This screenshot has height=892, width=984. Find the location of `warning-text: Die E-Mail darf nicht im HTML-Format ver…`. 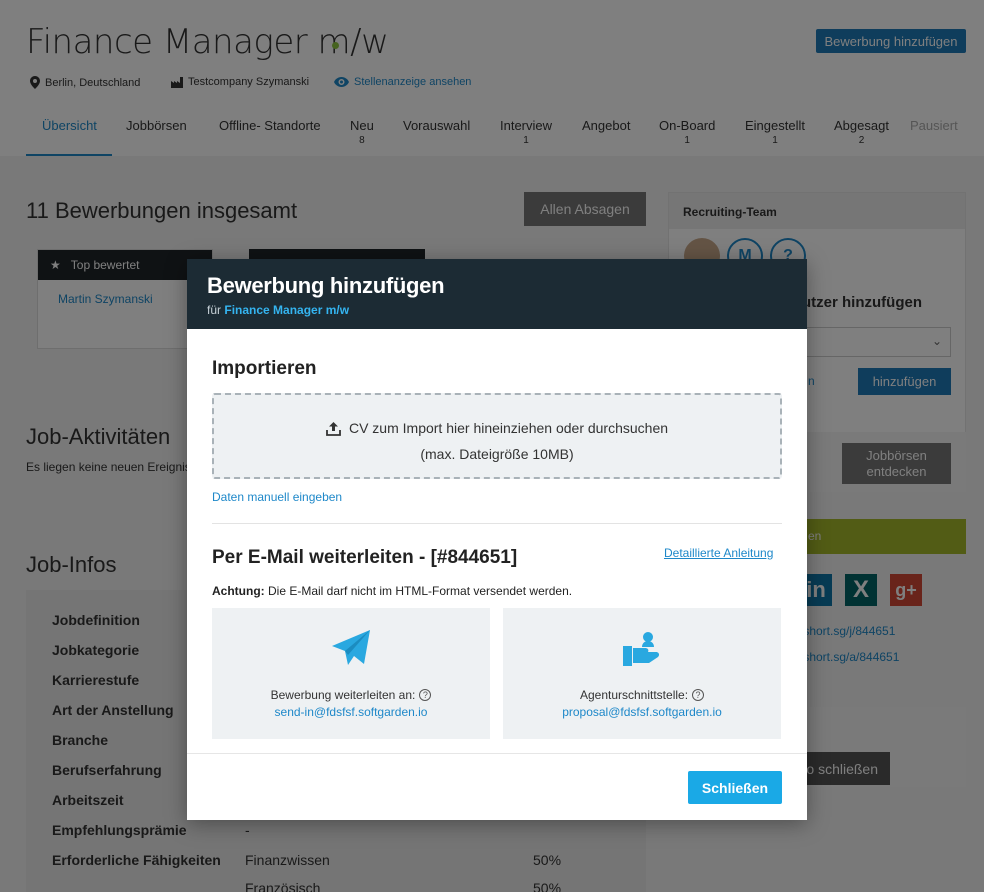

warning-text: Die E-Mail darf nicht im HTML-Format ver… is located at coordinates (420, 591).